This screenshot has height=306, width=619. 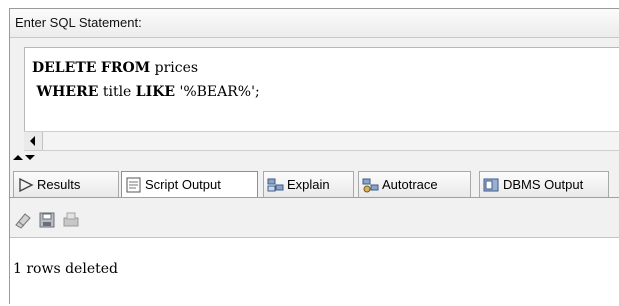 I want to click on tab-label: Explain, so click(x=308, y=184).